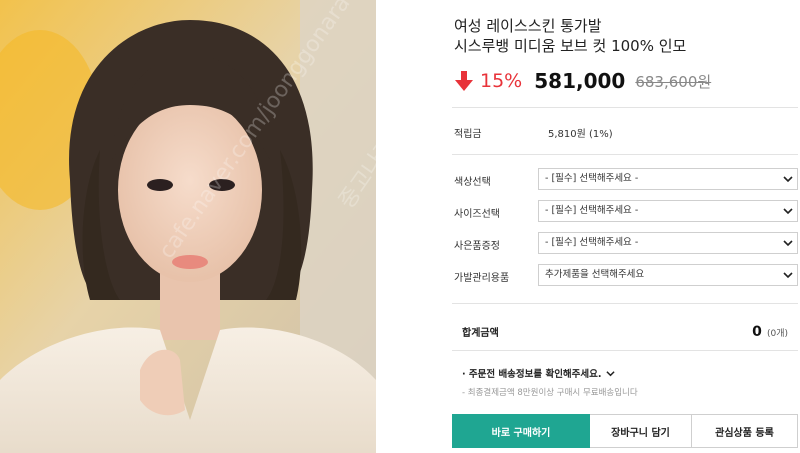 This screenshot has height=453, width=800. I want to click on original-price: 683,600원, so click(673, 81).